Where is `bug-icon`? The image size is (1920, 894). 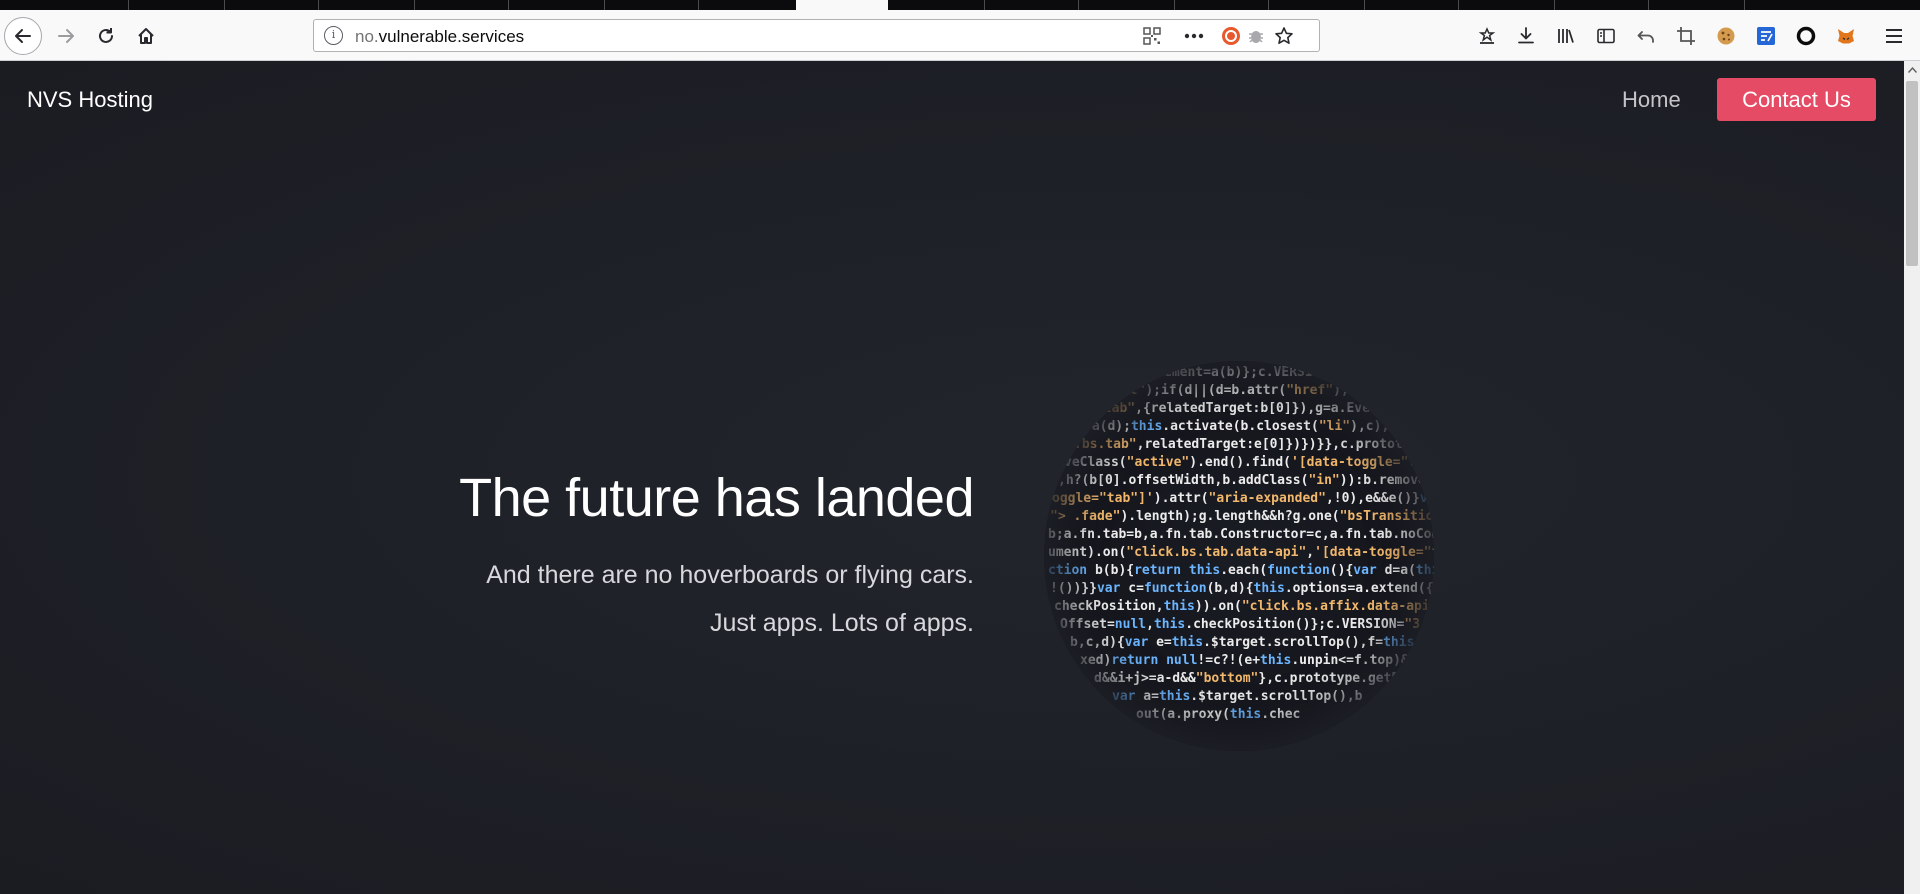 bug-icon is located at coordinates (1256, 36).